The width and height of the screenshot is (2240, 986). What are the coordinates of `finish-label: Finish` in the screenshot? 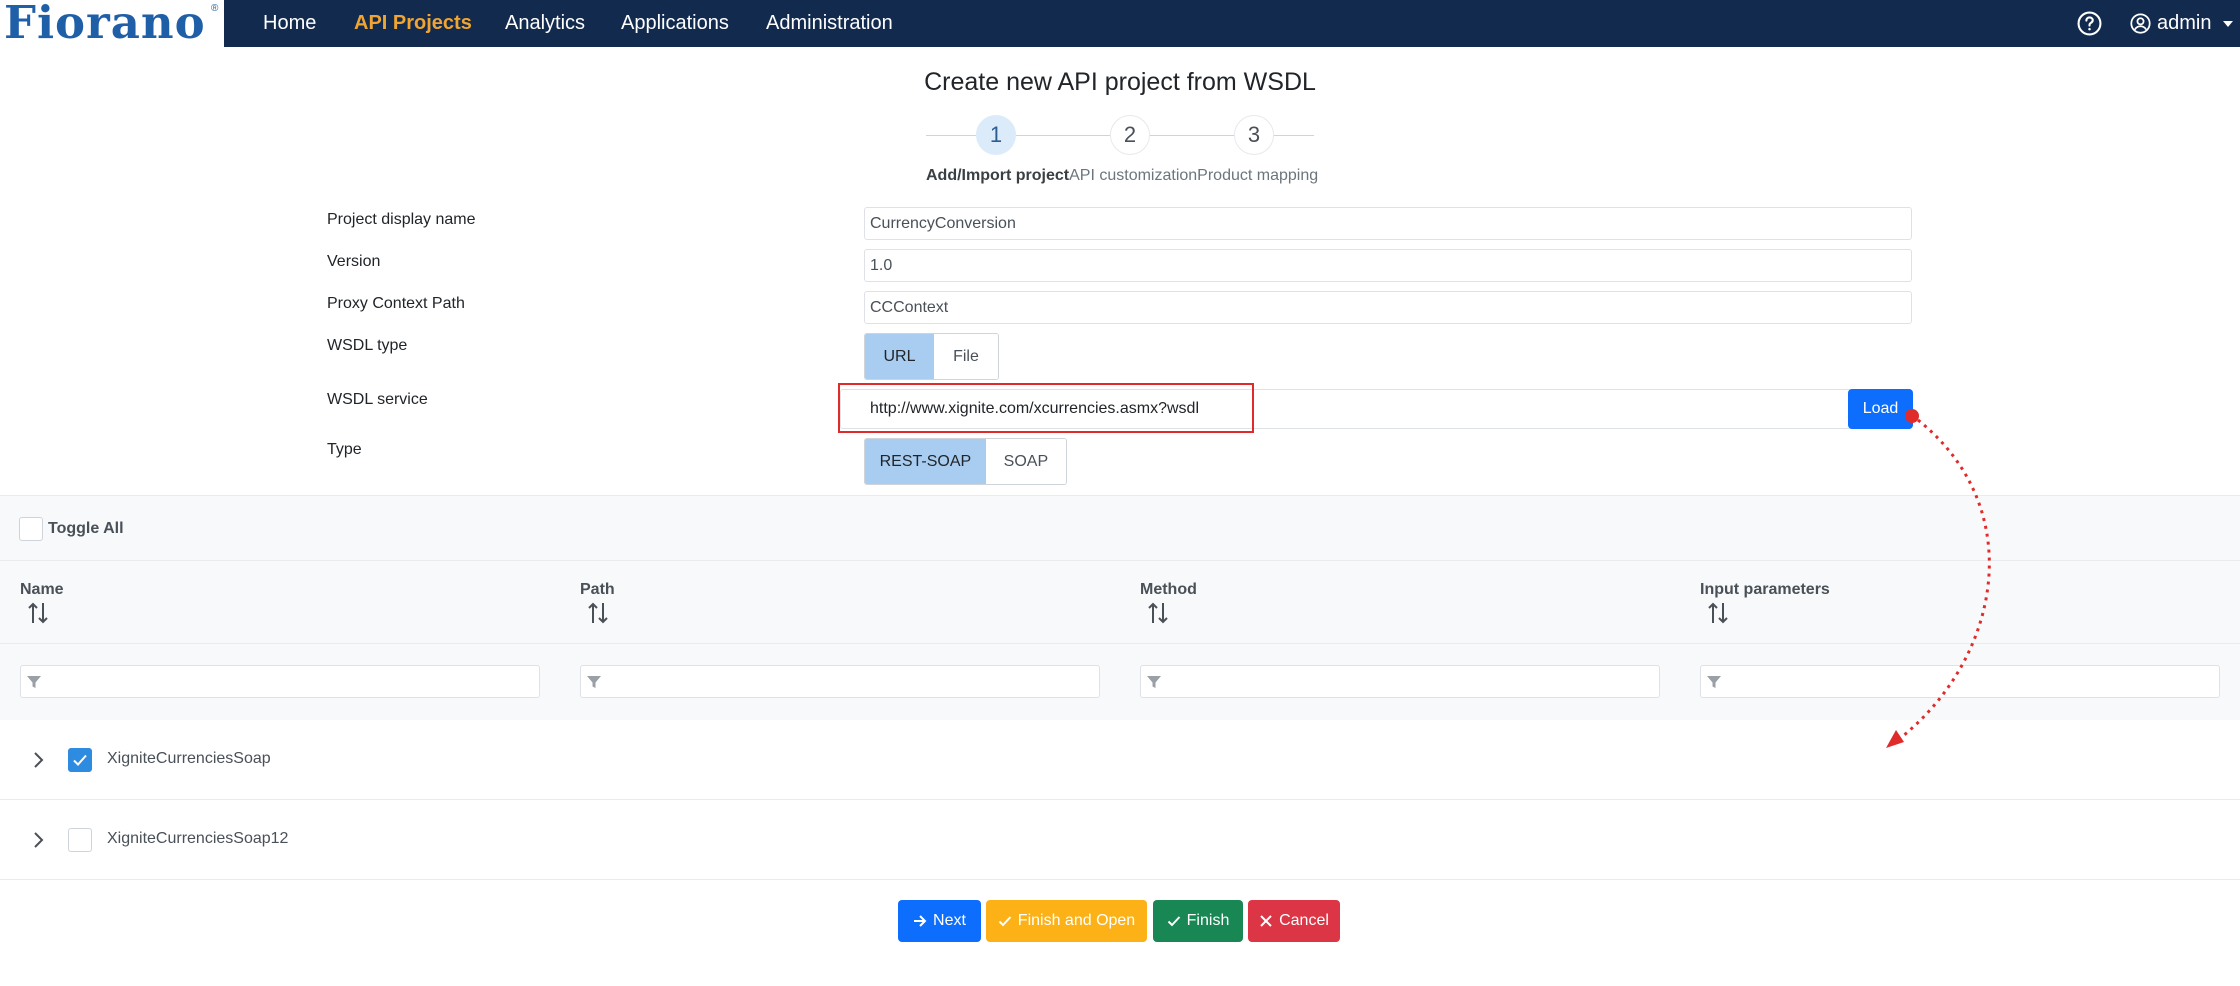 It's located at (1208, 920).